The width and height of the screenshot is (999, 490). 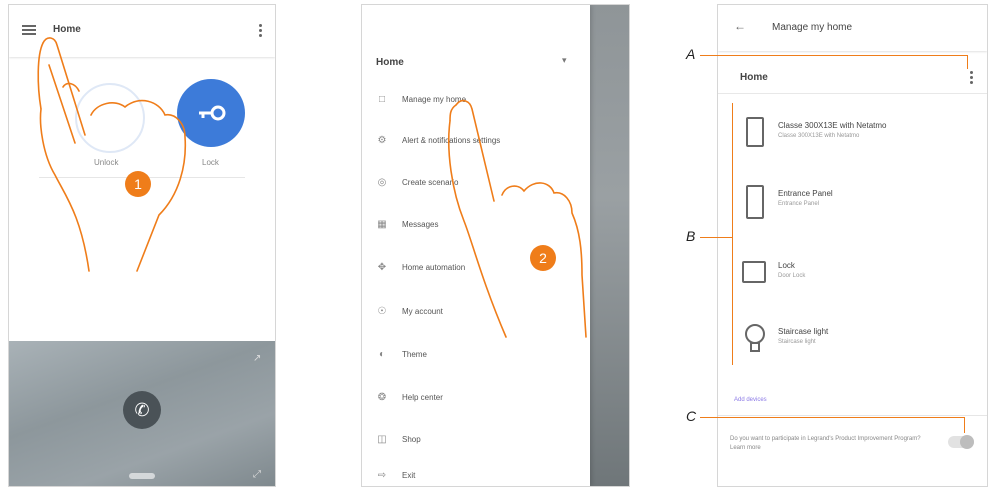 What do you see at coordinates (691, 416) in the screenshot?
I see `callout-c: C` at bounding box center [691, 416].